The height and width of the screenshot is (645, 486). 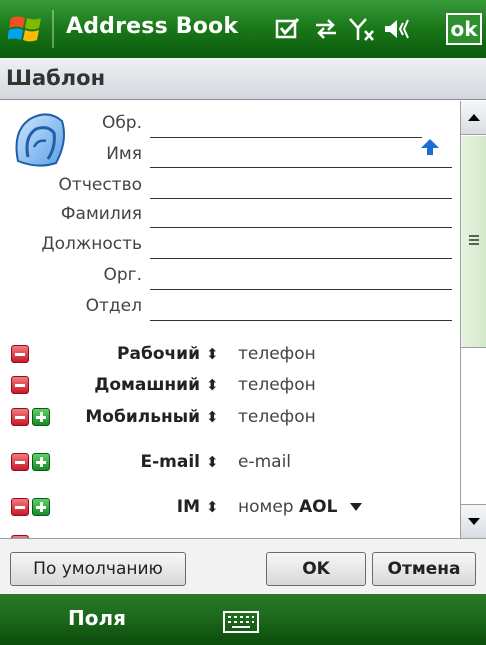 I want to click on field-row-organization: Орг., so click(x=230, y=275).